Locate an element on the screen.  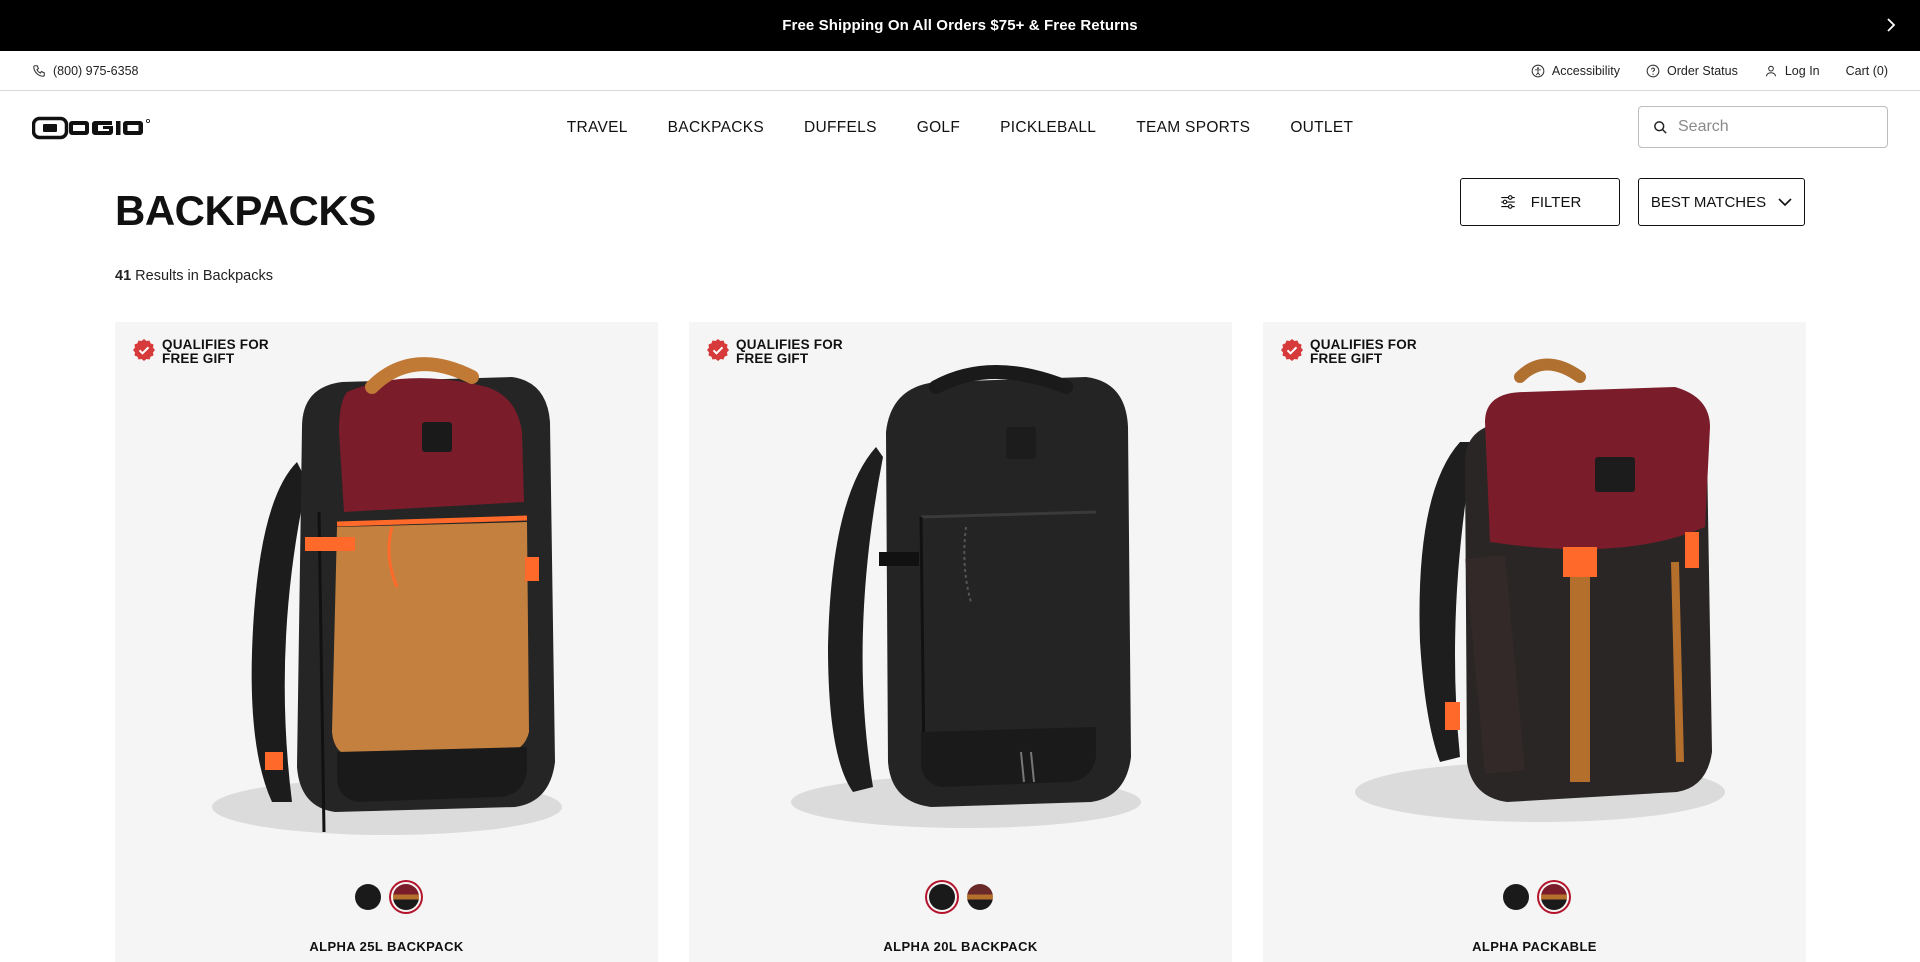
nav-item-pickleball: PICKLEBALL is located at coordinates (1048, 128).